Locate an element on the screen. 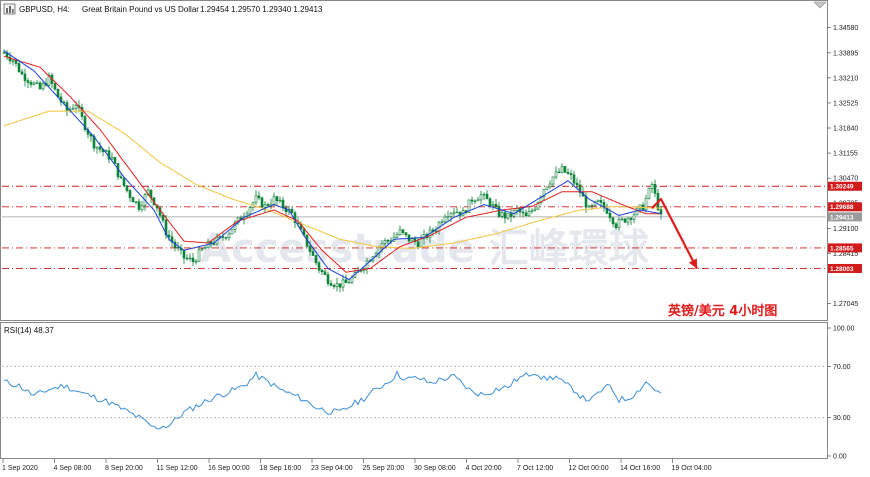 Image resolution: width=870 pixels, height=477 pixels. time-tick-label: 4 Sep 08:00 is located at coordinates (73, 468).